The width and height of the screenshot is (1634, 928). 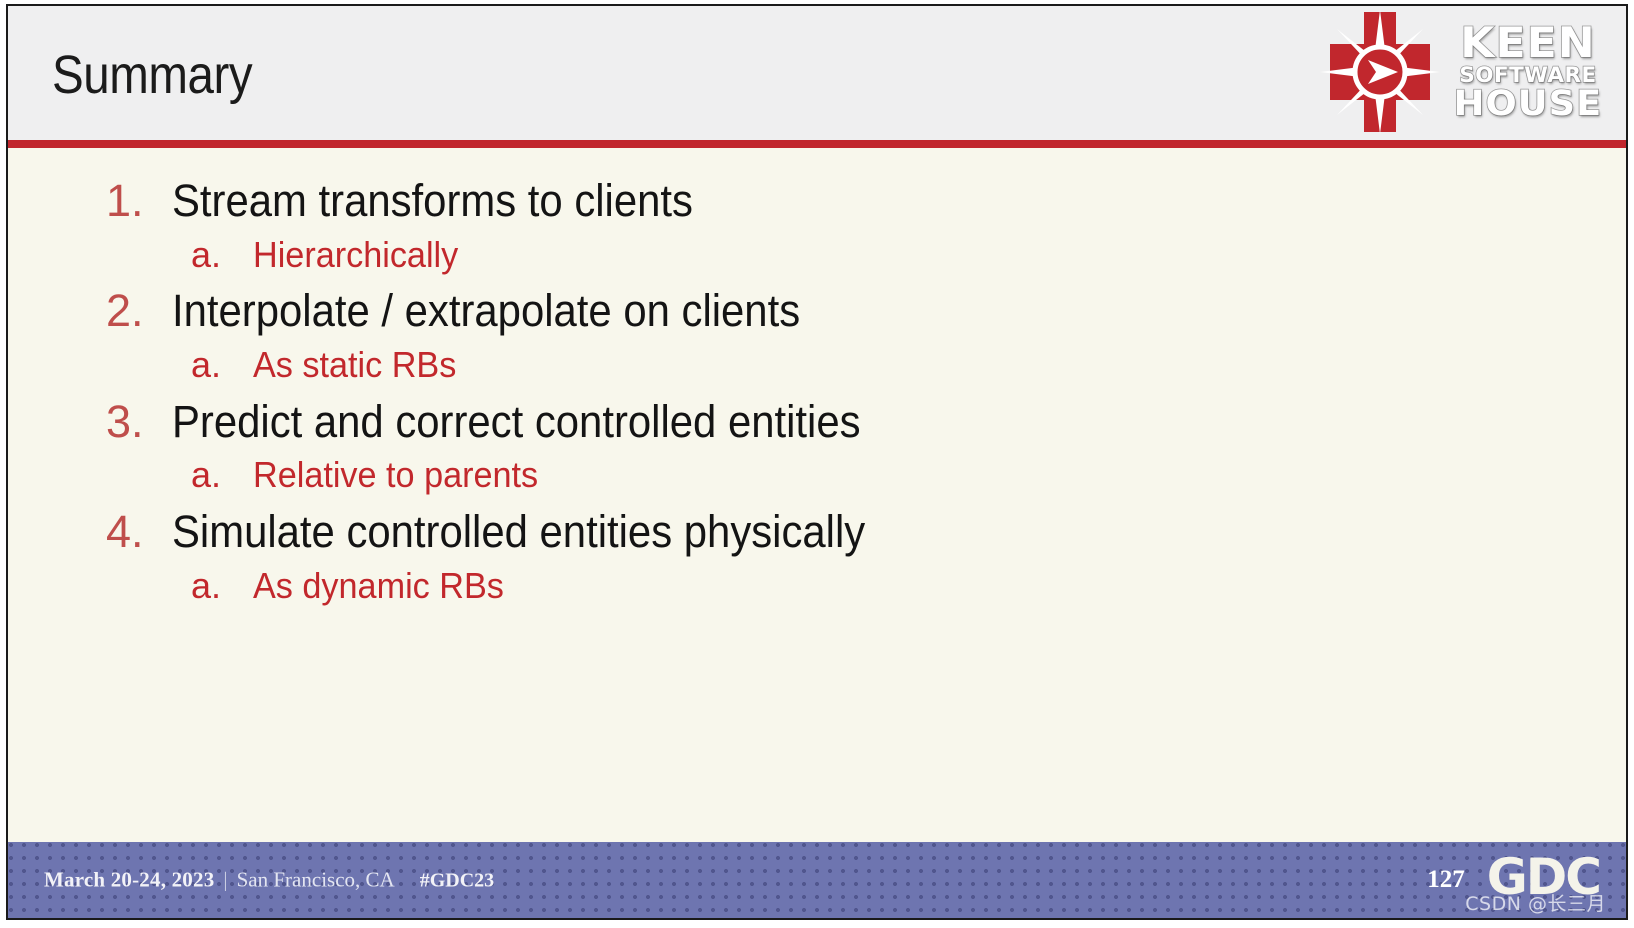 What do you see at coordinates (356, 254) in the screenshot?
I see `sub-list-item-text: Hierarchically` at bounding box center [356, 254].